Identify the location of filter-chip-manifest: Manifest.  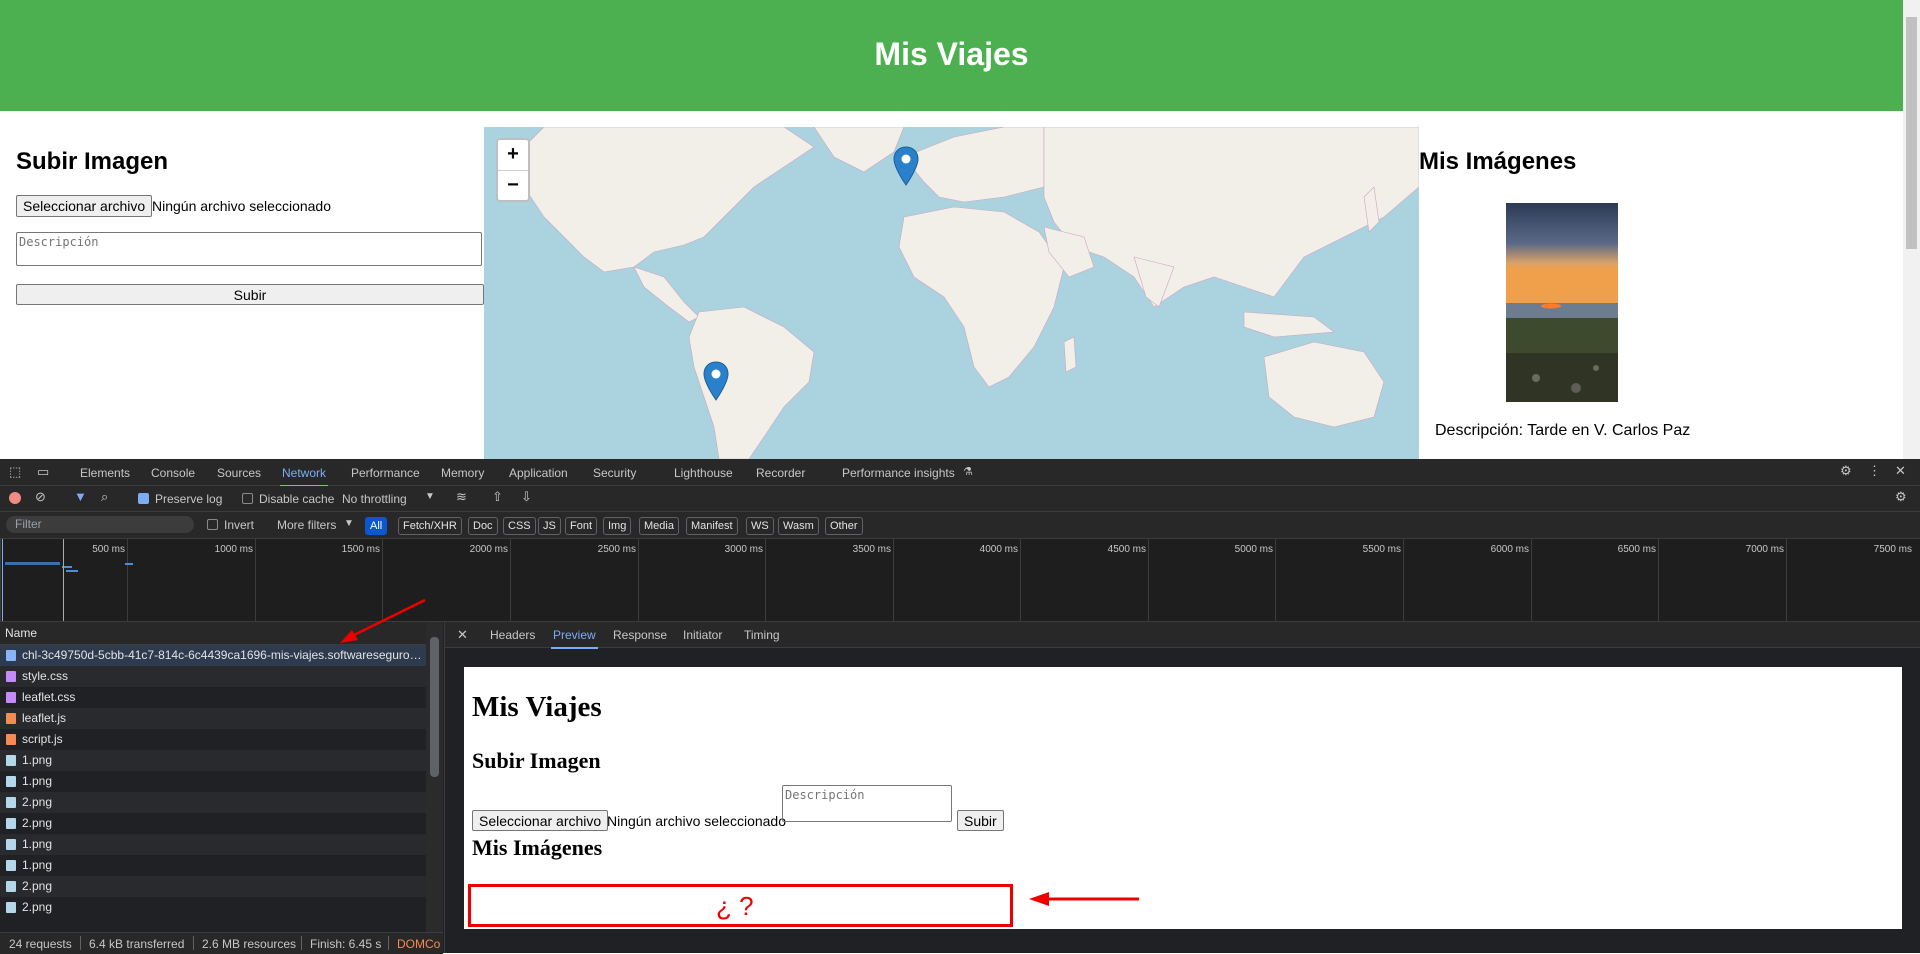
(712, 526).